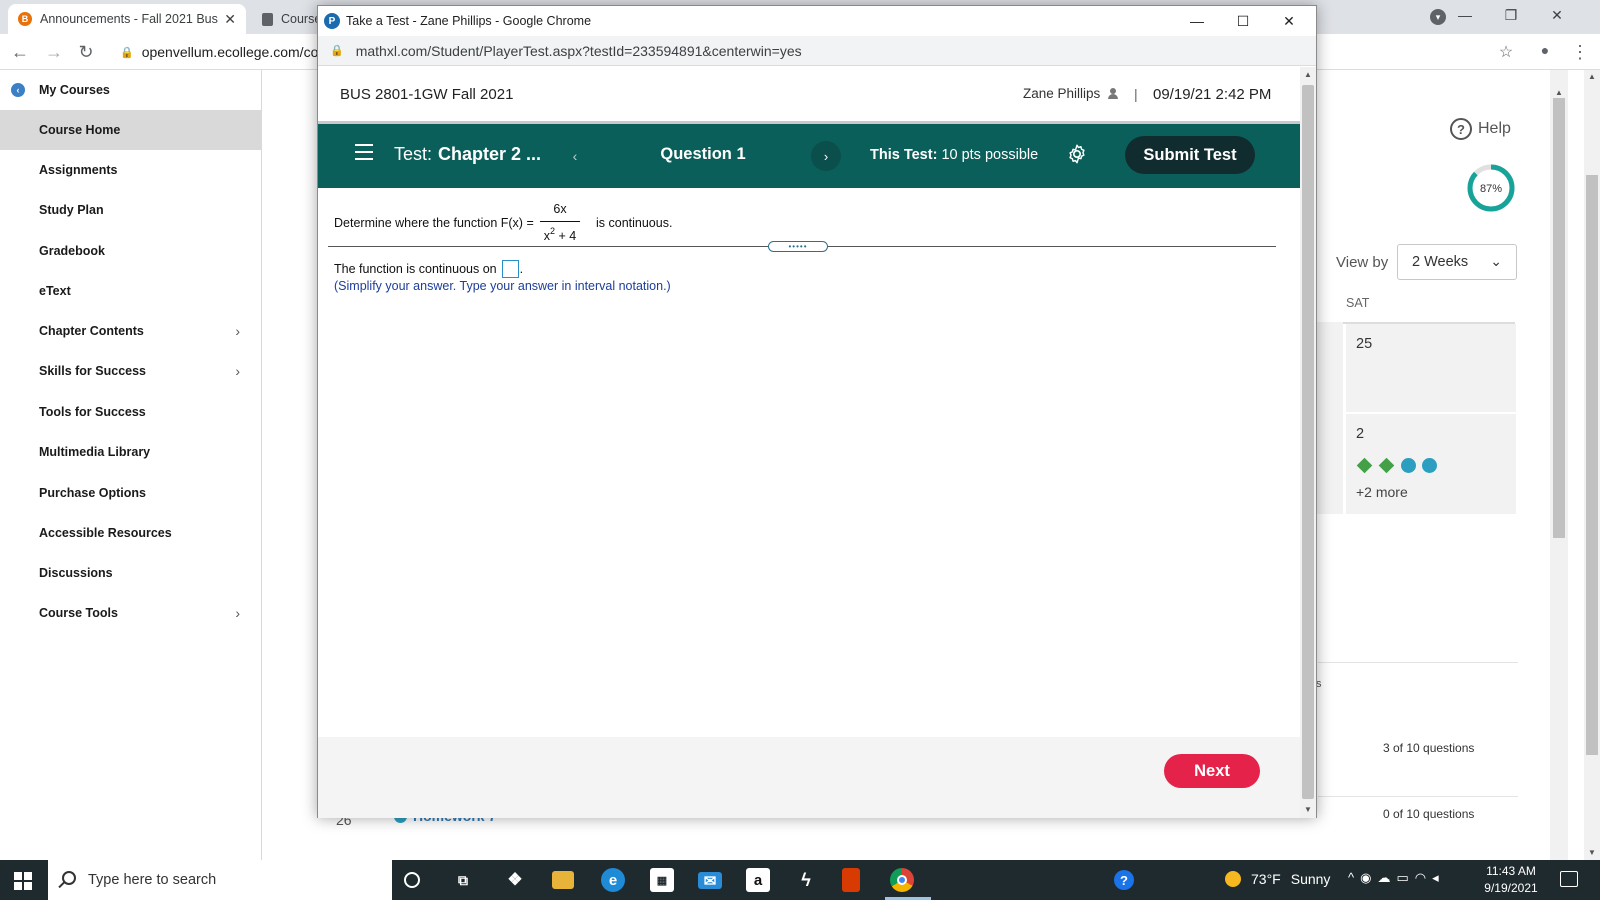 Image resolution: width=1600 pixels, height=900 pixels. Describe the element at coordinates (131, 130) in the screenshot. I see `sidebar-item-course-home: Course Home` at that location.